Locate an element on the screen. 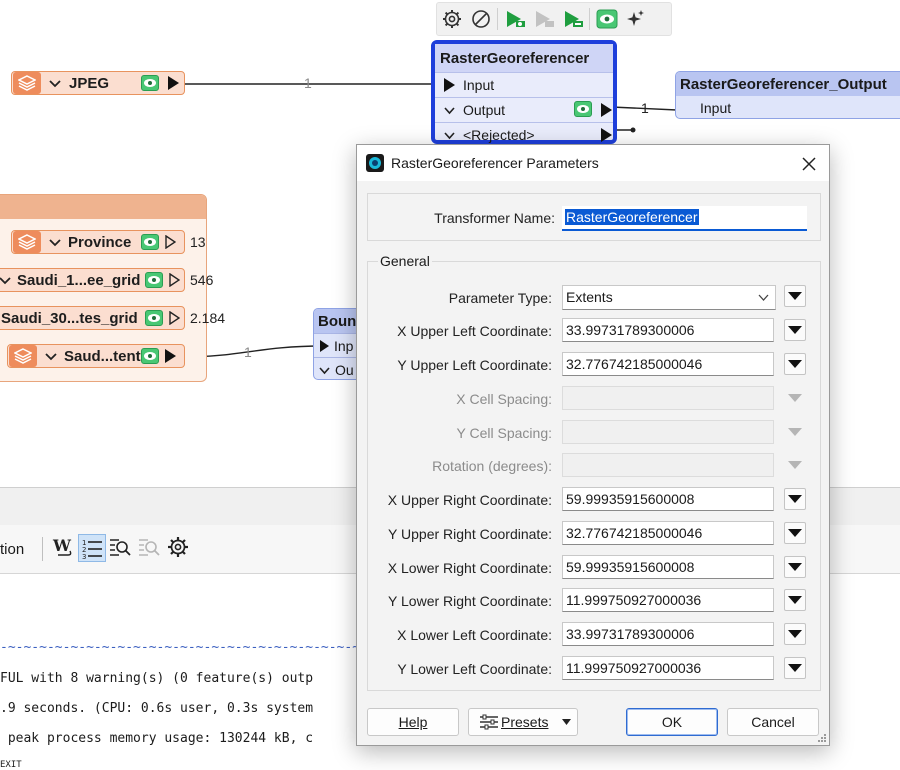 This screenshot has width=900, height=770. cancel-button-label: Cancel is located at coordinates (773, 722).